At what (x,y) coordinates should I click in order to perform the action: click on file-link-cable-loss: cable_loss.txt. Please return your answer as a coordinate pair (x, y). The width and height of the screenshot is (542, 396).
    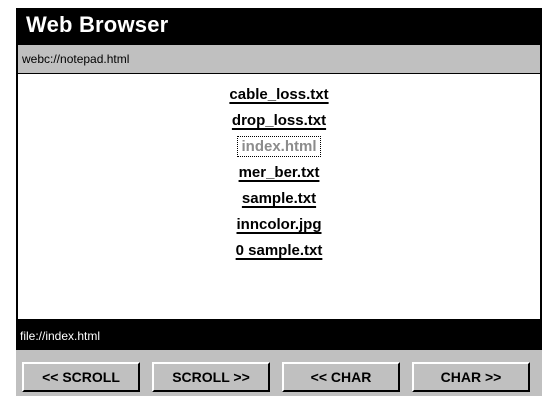
    Looking at the image, I should click on (278, 94).